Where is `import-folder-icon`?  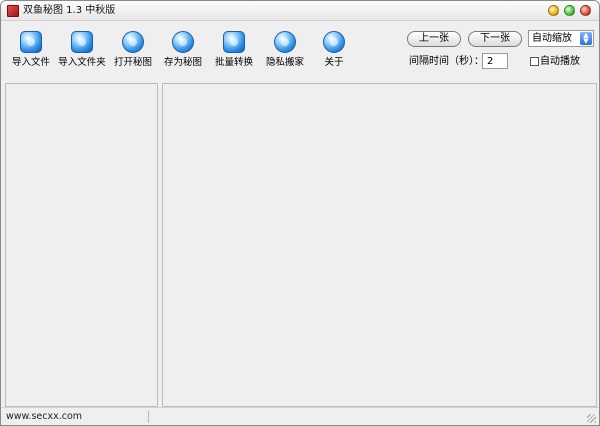 import-folder-icon is located at coordinates (82, 42).